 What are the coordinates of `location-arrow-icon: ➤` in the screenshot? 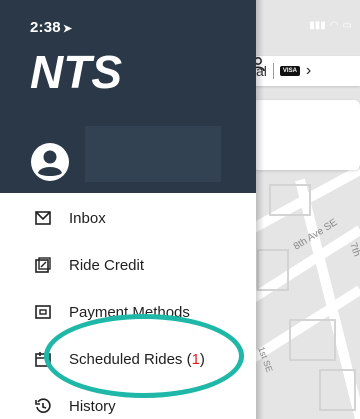 It's located at (67, 29).